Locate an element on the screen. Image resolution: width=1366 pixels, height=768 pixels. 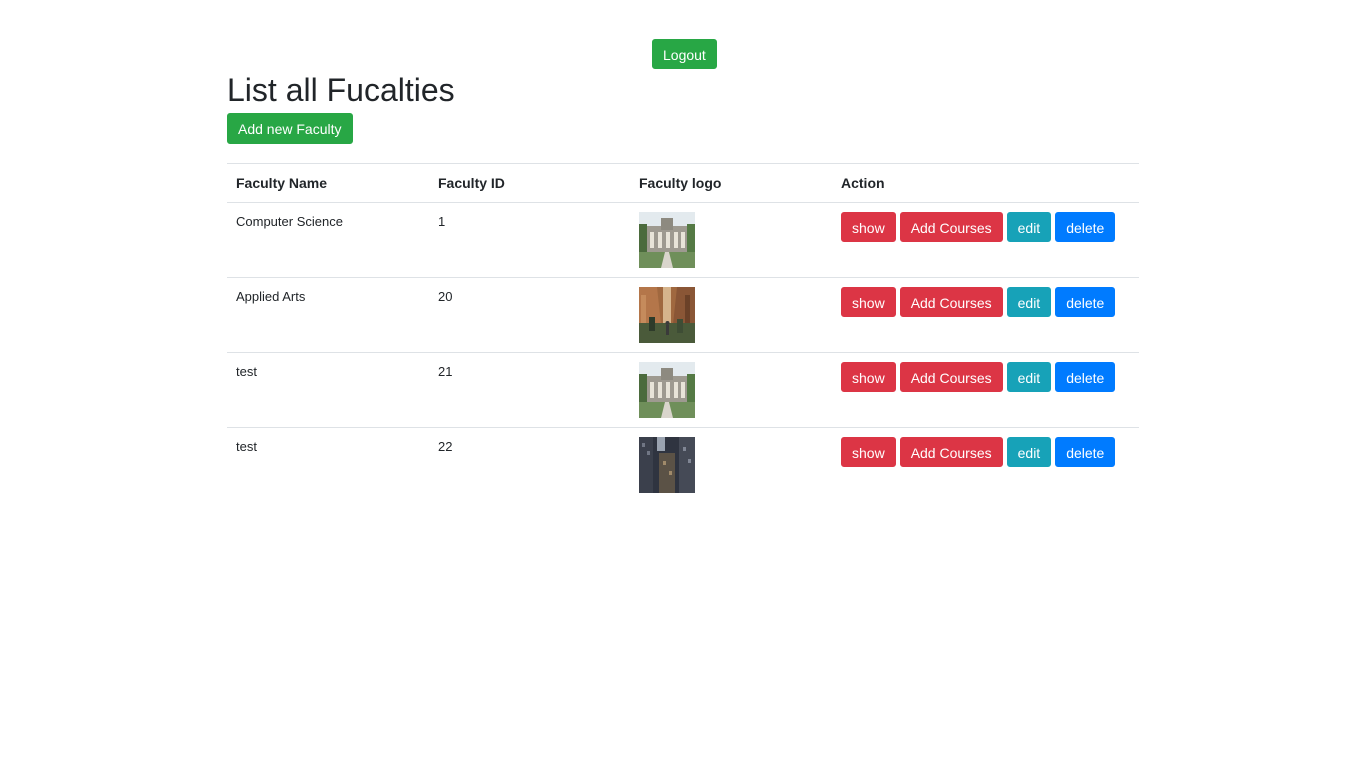
column-header-faculty-id: Faculty ID is located at coordinates (529, 183).